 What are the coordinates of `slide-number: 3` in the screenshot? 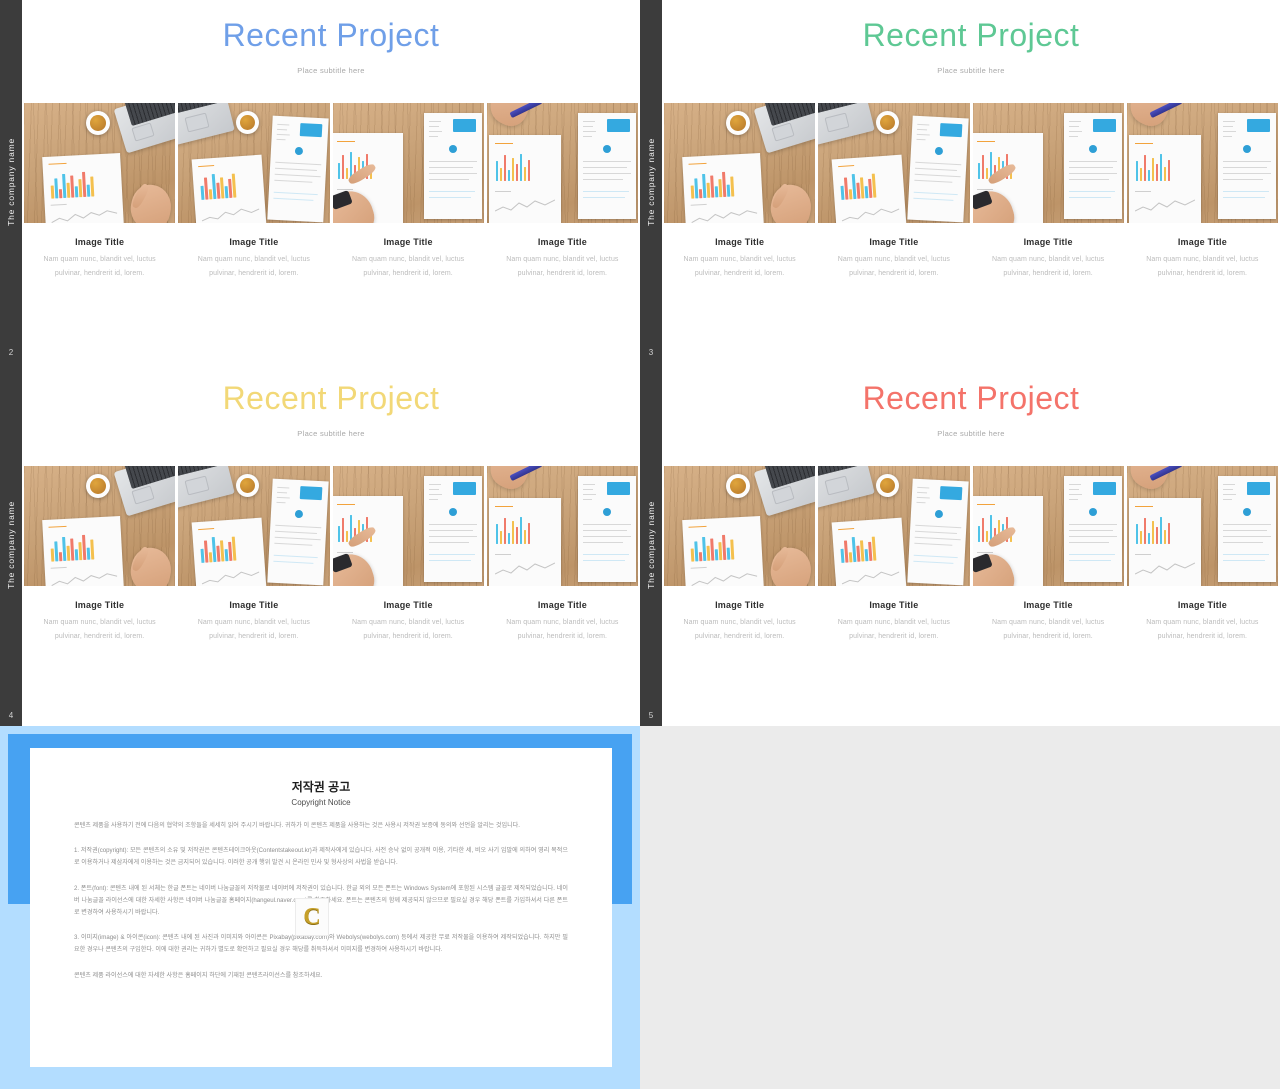 It's located at (651, 352).